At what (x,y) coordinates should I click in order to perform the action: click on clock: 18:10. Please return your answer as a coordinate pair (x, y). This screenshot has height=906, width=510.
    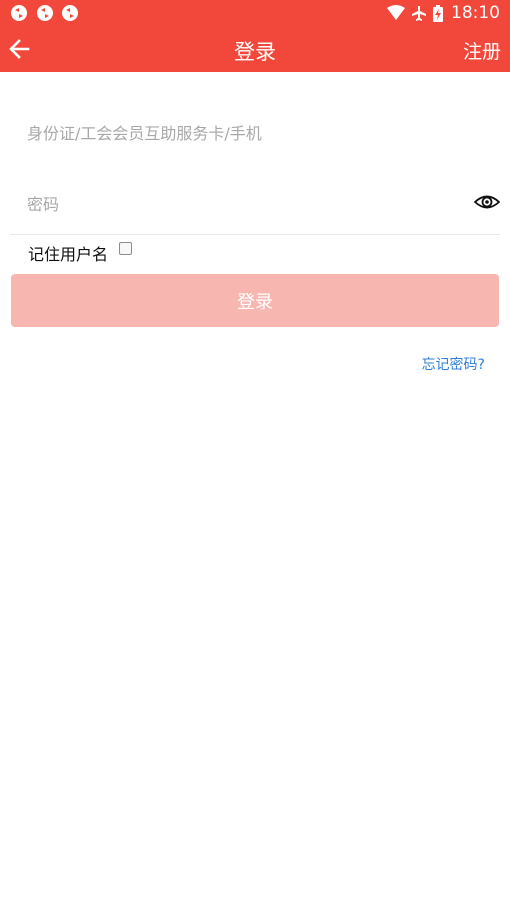
    Looking at the image, I should click on (475, 13).